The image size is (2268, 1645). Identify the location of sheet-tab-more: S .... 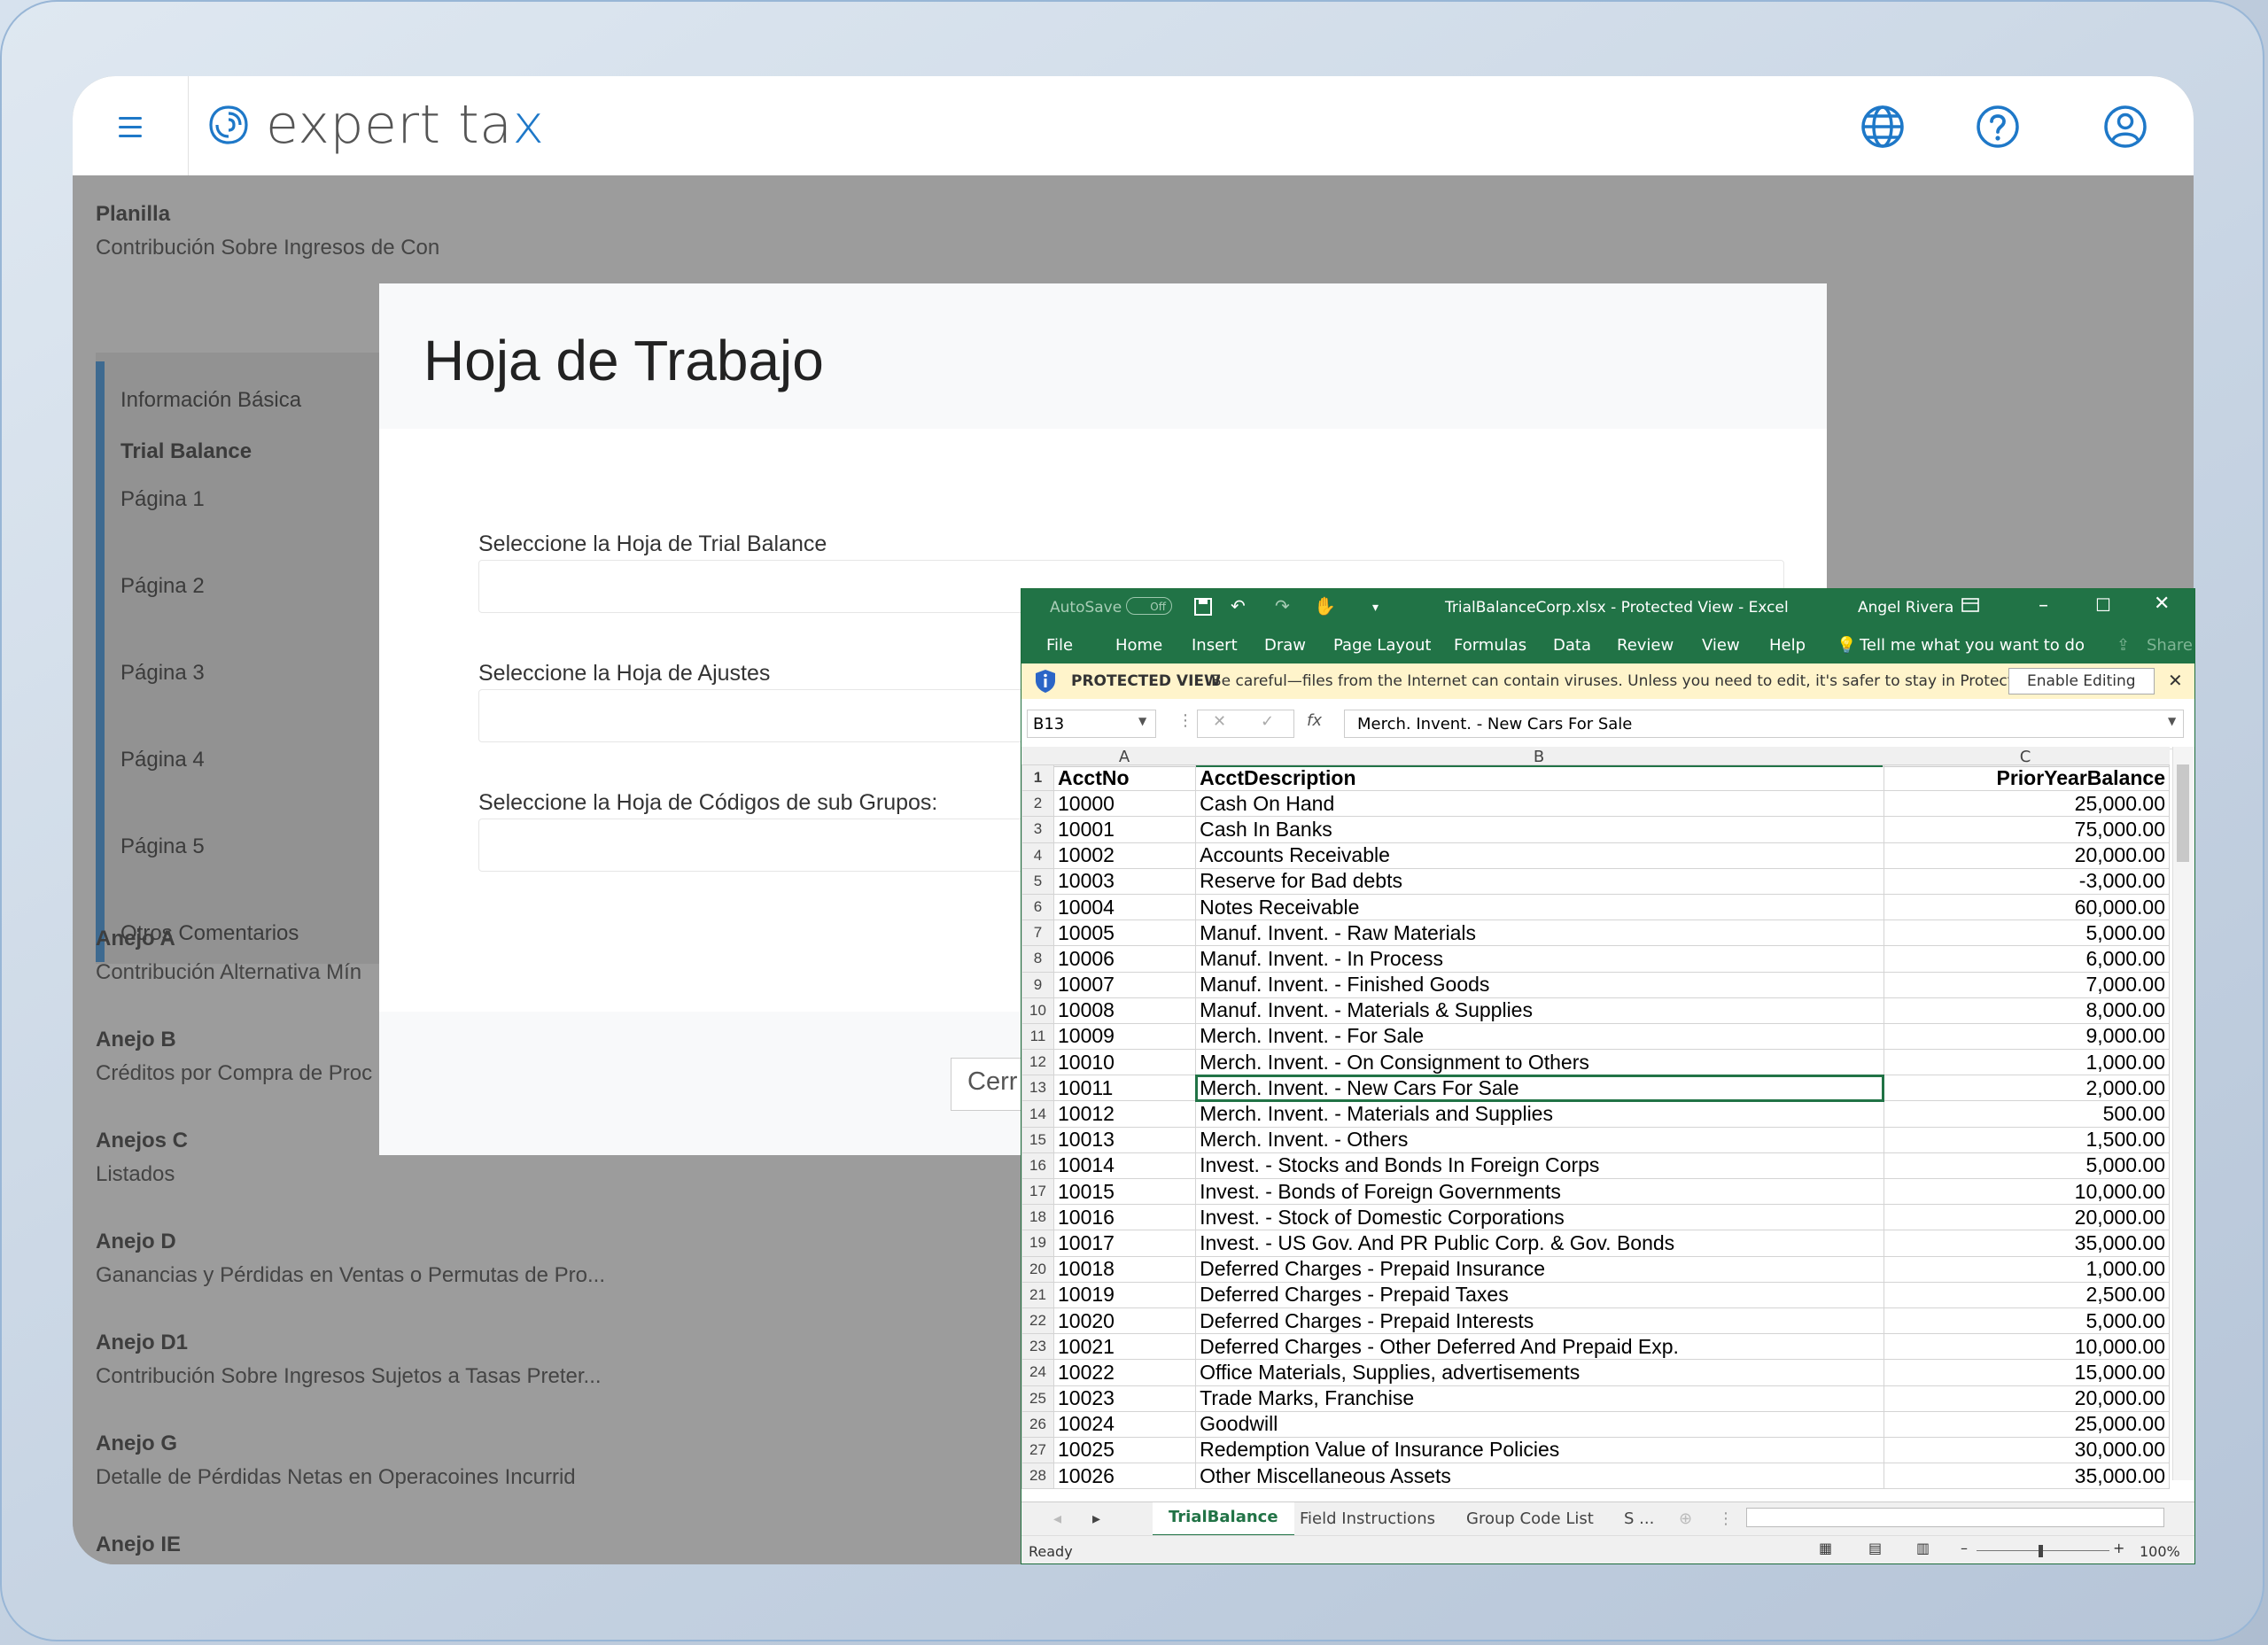
(1639, 1518).